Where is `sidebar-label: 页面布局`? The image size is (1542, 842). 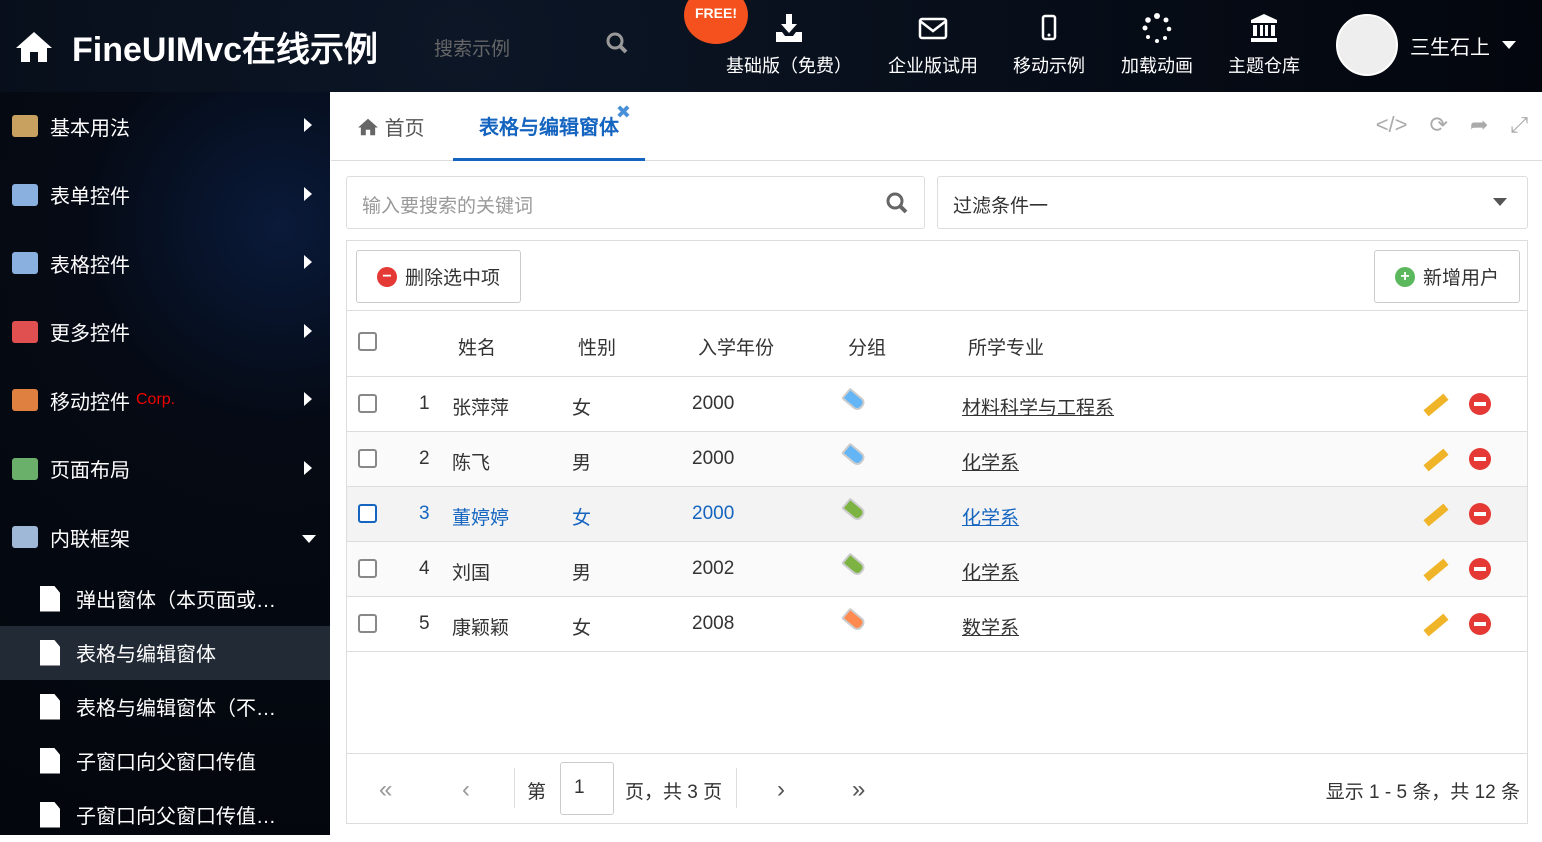
sidebar-label: 页面布局 is located at coordinates (90, 471).